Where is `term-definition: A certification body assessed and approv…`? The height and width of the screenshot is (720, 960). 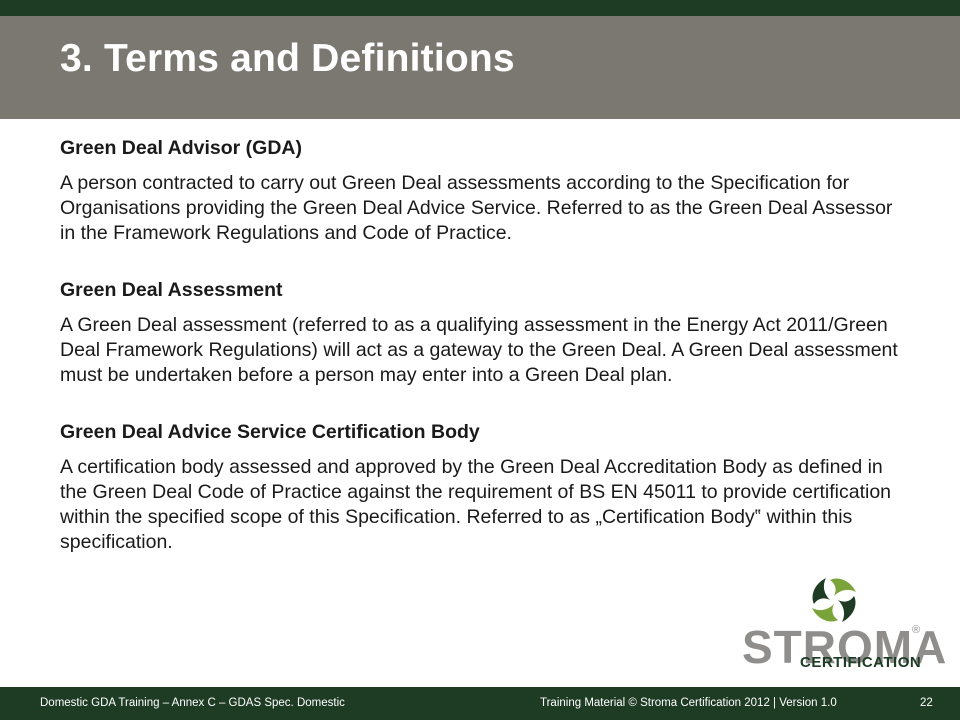 term-definition: A certification body assessed and approv… is located at coordinates (476, 504).